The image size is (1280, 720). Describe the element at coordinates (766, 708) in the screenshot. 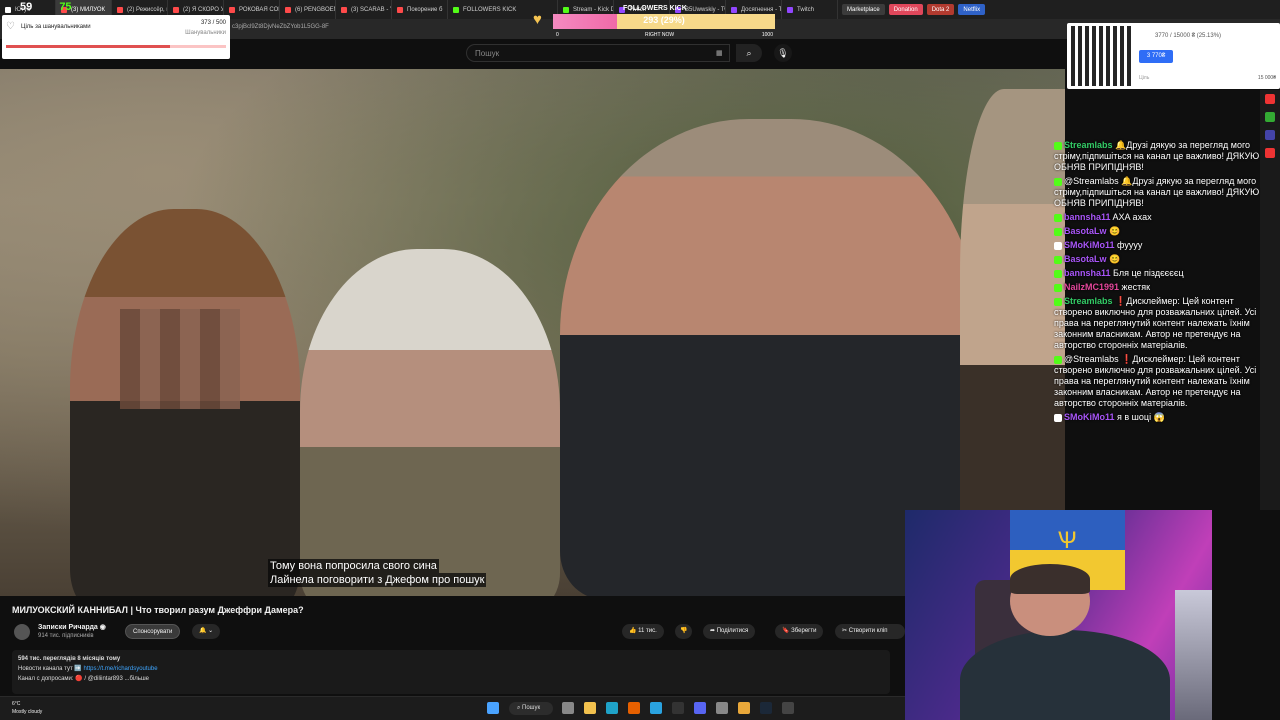

I see `steam-icon` at that location.